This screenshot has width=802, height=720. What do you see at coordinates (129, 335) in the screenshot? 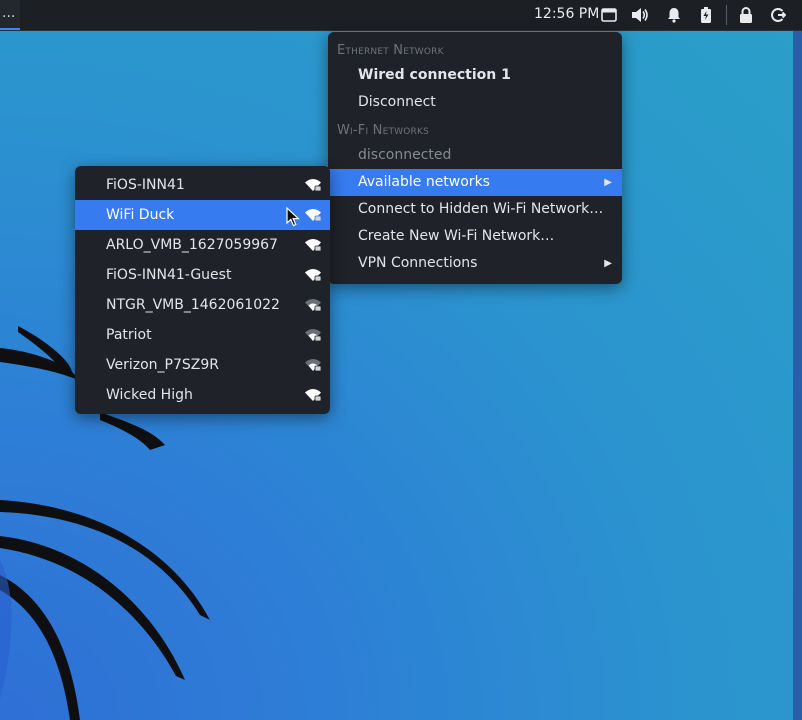
I see `network-ssid: Patriot` at bounding box center [129, 335].